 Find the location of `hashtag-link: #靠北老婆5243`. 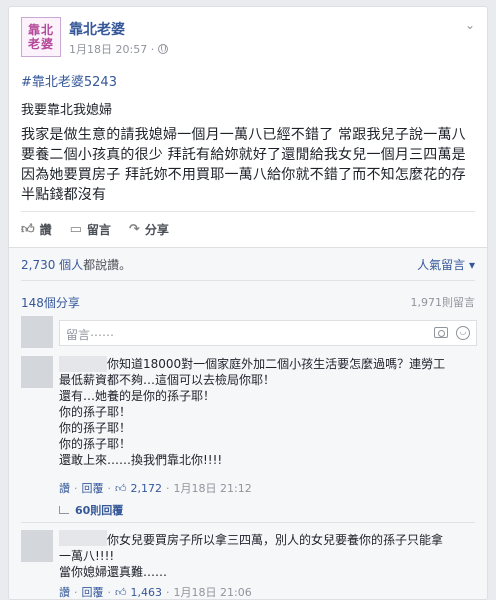

hashtag-link: #靠北老婆5243 is located at coordinates (69, 80).